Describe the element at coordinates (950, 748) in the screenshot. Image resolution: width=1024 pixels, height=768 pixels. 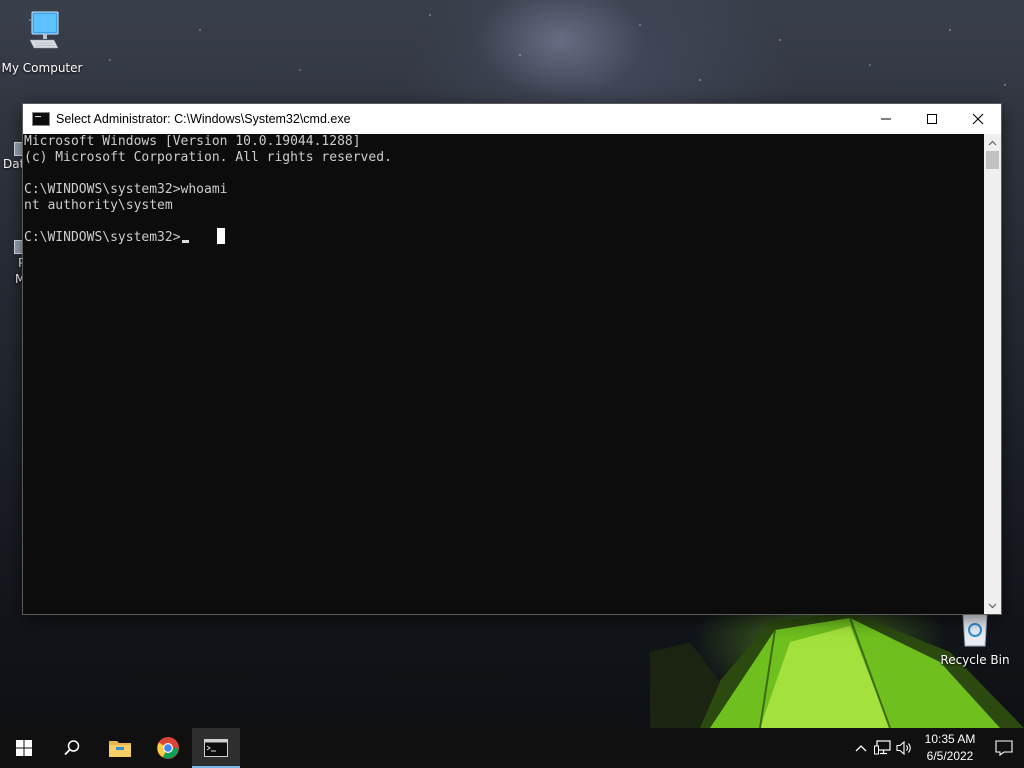
I see `taskbar-clock: 10:35 AM 6/5/2022` at that location.